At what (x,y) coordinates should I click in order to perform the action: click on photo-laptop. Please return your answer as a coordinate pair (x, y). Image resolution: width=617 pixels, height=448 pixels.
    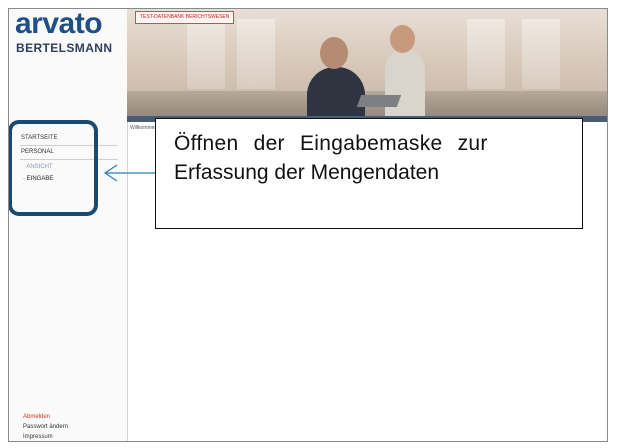
    Looking at the image, I should click on (379, 101).